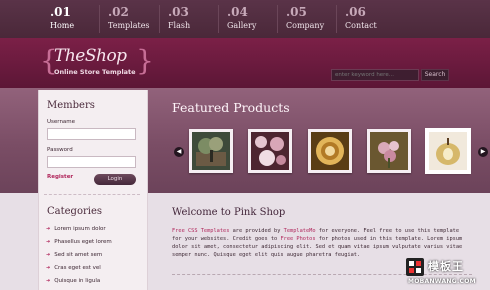 The height and width of the screenshot is (290, 490). What do you see at coordinates (129, 25) in the screenshot?
I see `nav-label: Templates` at bounding box center [129, 25].